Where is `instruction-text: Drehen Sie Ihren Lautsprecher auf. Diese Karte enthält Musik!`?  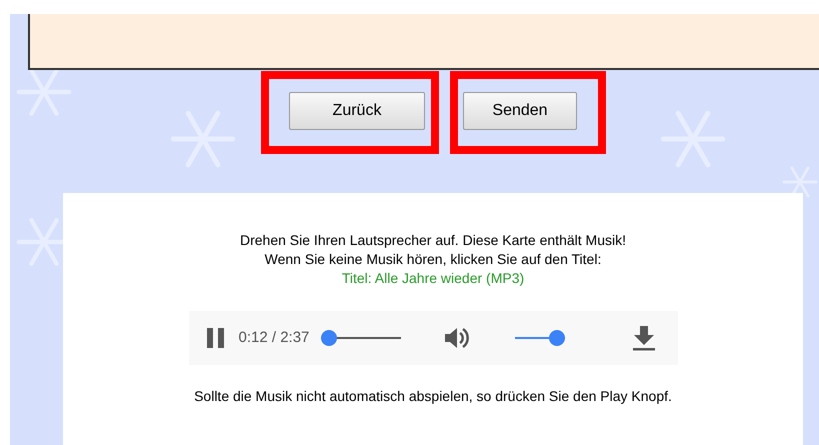
instruction-text: Drehen Sie Ihren Lautsprecher auf. Diese Karte enthält Musik! is located at coordinates (433, 240).